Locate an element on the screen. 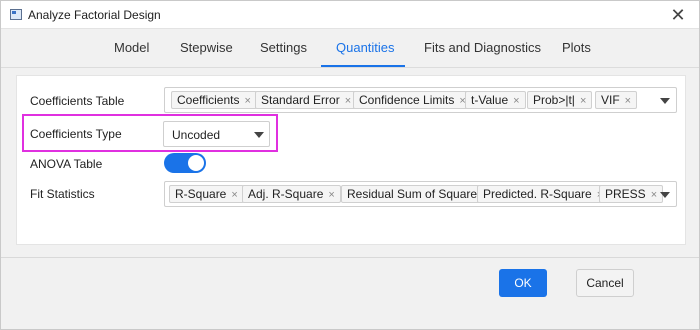  close-icon: ✕ is located at coordinates (678, 15).